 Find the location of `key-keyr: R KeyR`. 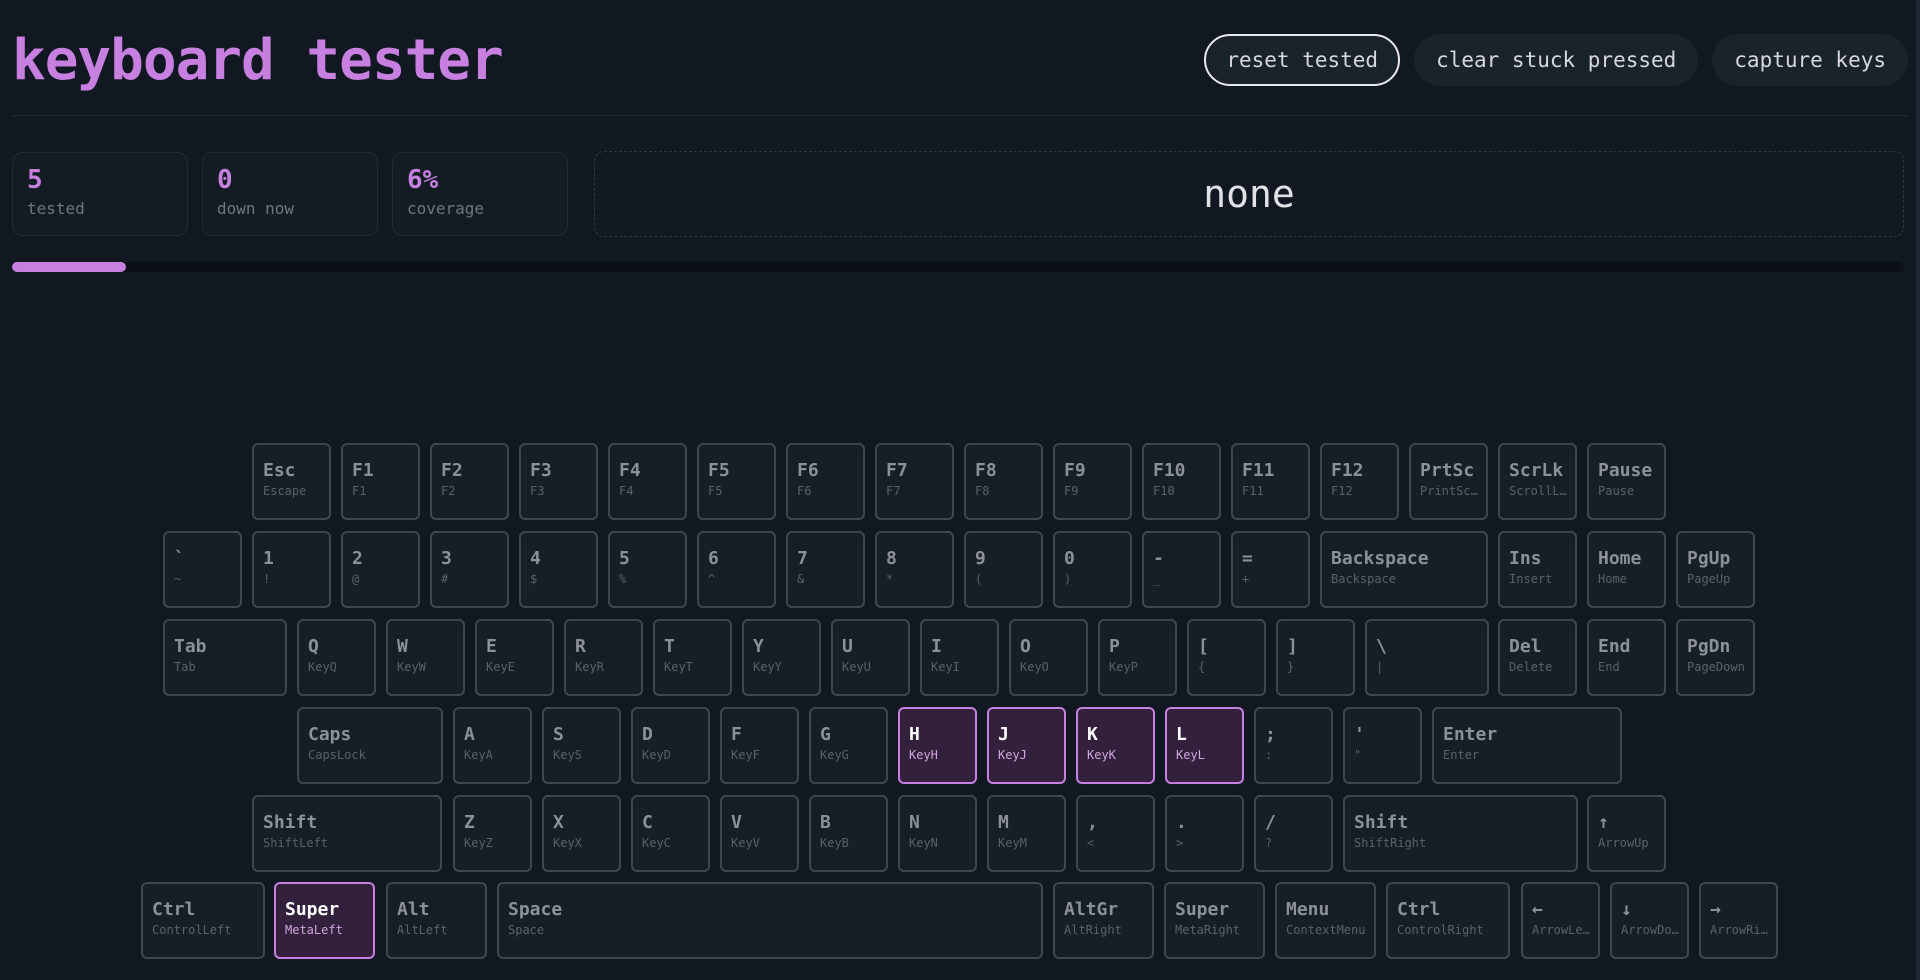

key-keyr: R KeyR is located at coordinates (603, 657).